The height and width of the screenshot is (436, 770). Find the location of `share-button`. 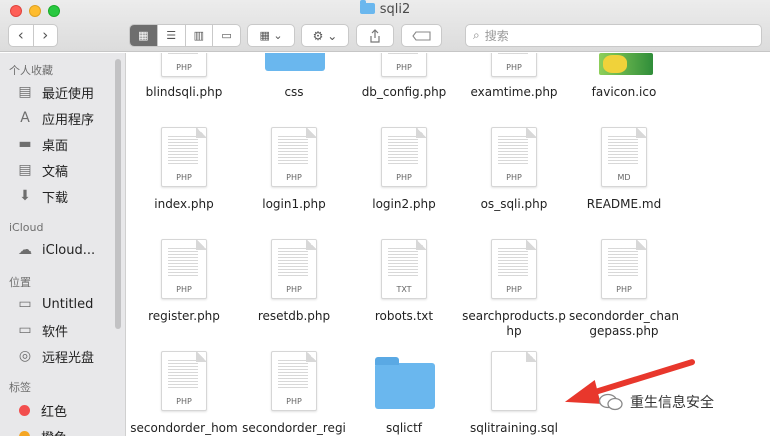

share-button is located at coordinates (375, 35).